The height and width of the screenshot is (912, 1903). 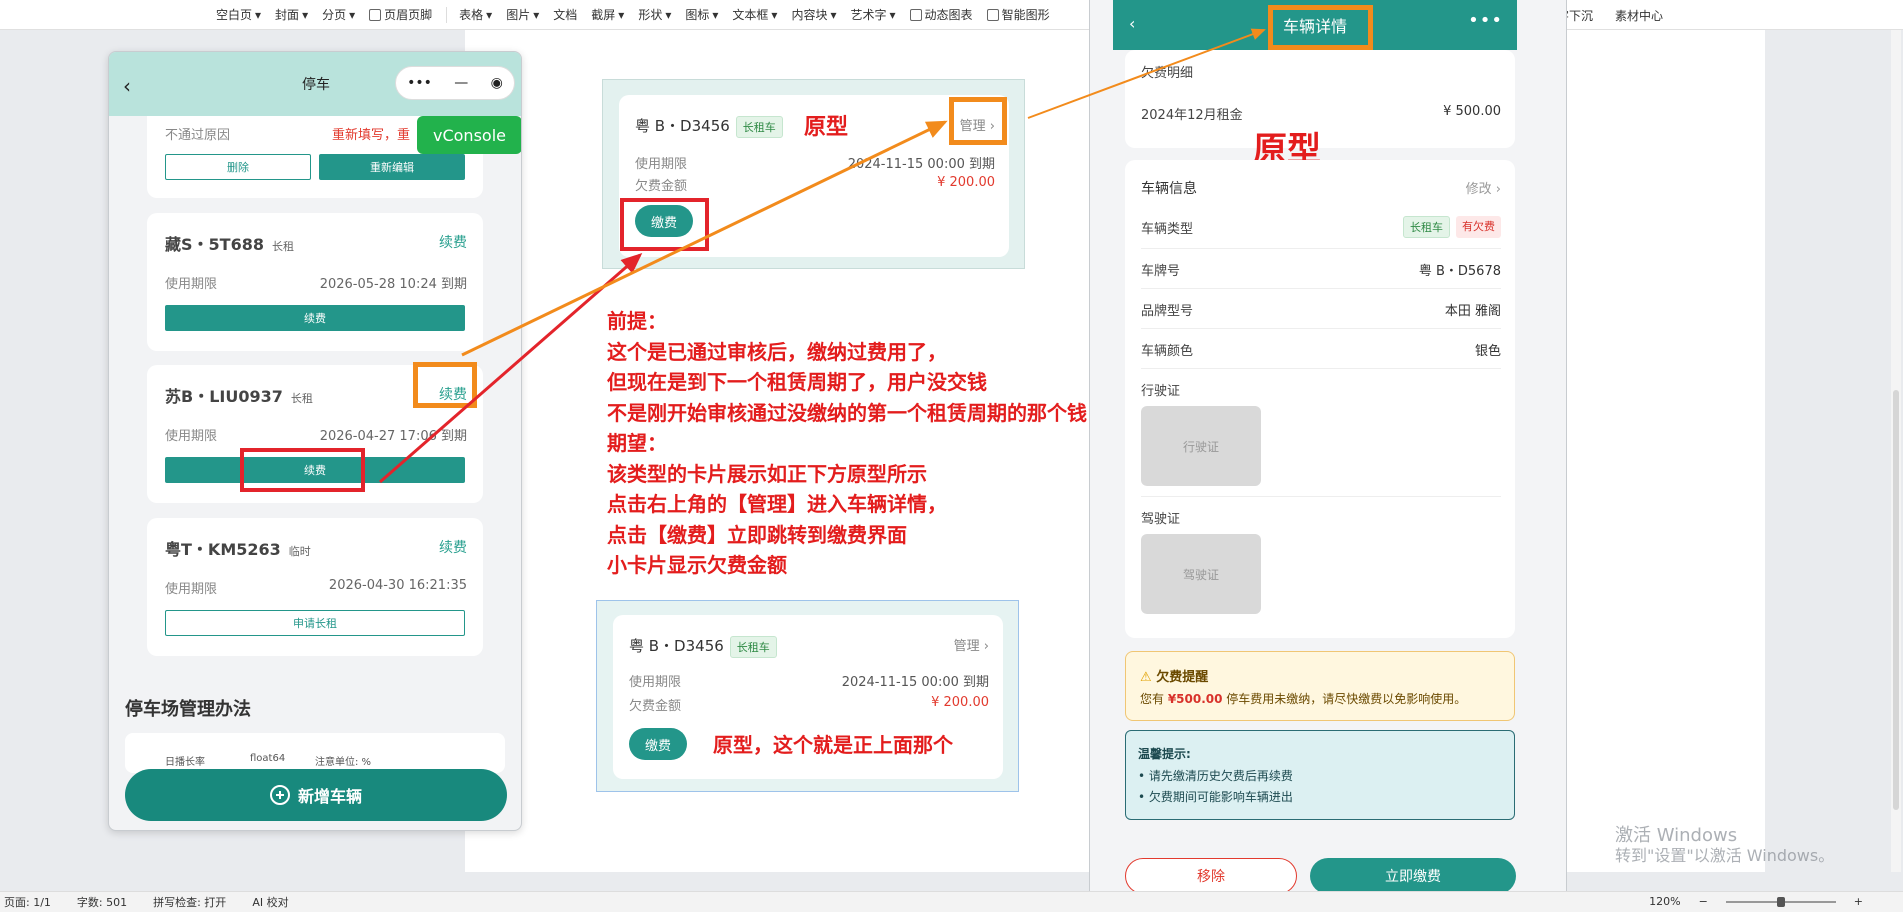 I want to click on vehicle-type: 临时, so click(x=299, y=551).